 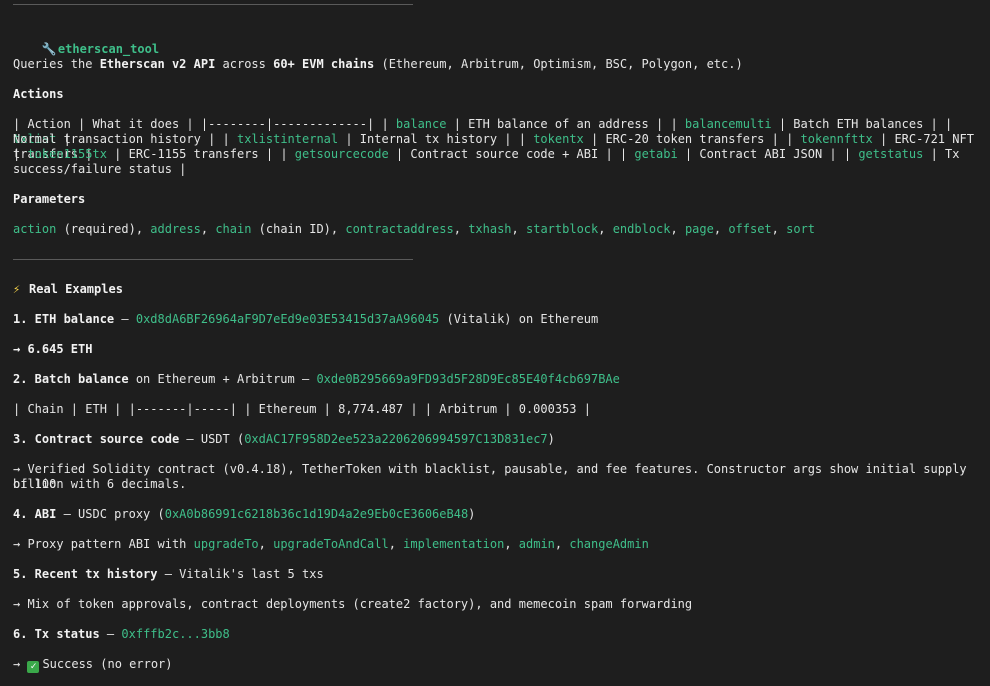 What do you see at coordinates (33, 667) in the screenshot?
I see `check-mark-icon: ✓` at bounding box center [33, 667].